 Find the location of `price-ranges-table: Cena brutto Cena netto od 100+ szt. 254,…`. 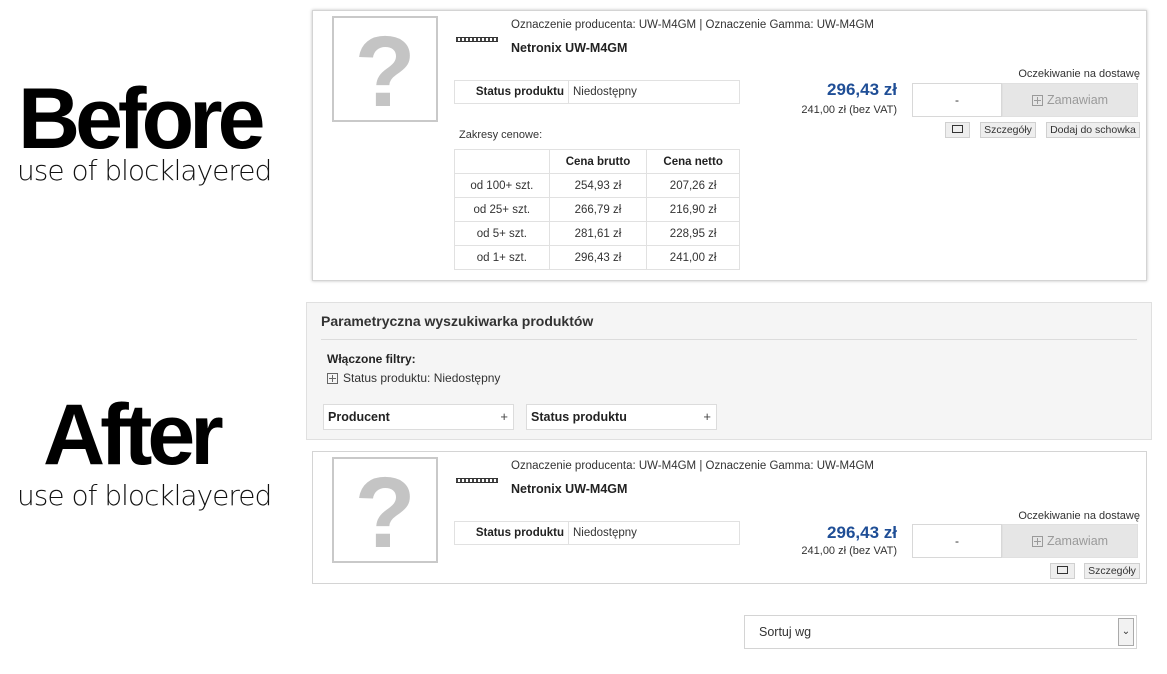

price-ranges-table: Cena brutto Cena netto od 100+ szt. 254,… is located at coordinates (597, 209).